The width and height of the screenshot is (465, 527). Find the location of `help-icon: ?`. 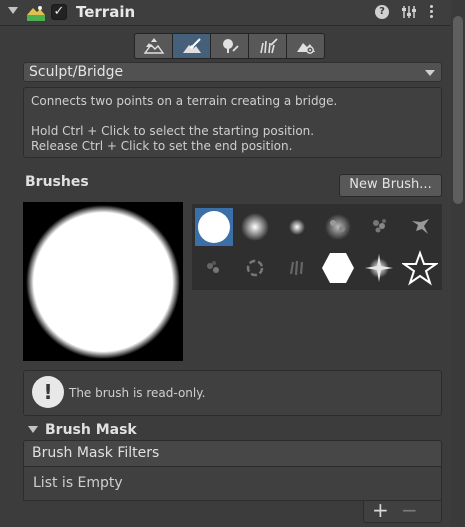

help-icon: ? is located at coordinates (382, 12).